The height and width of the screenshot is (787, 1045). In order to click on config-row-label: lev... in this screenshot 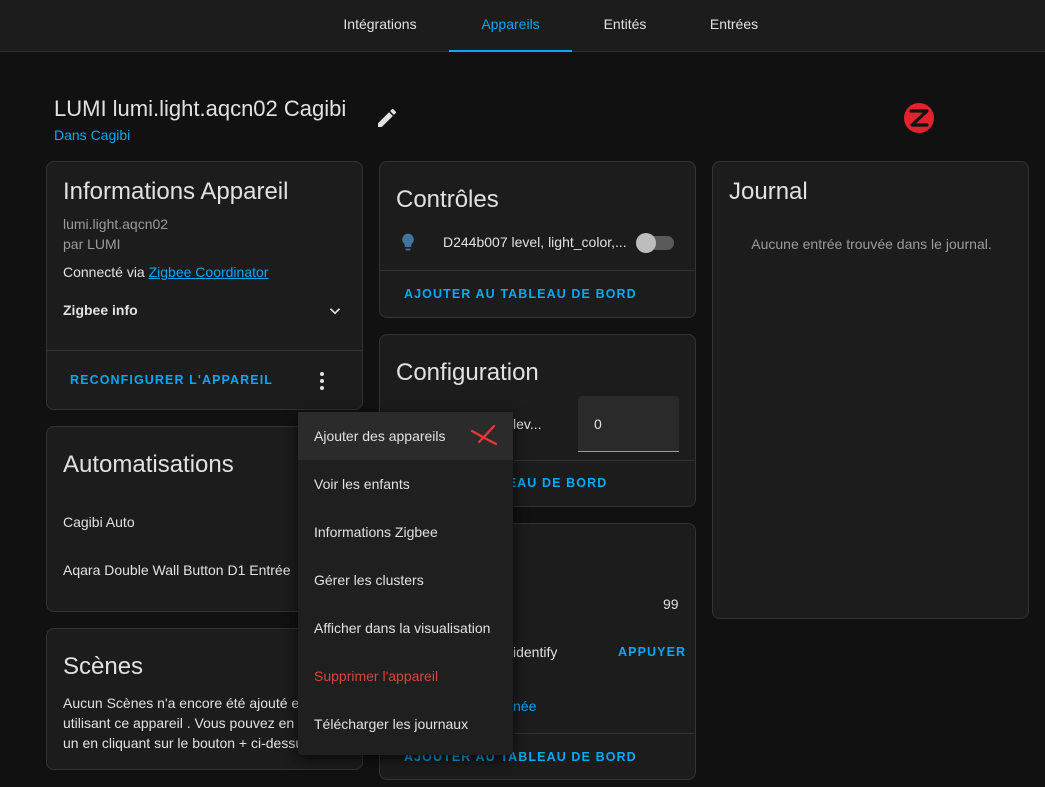, I will do `click(527, 424)`.